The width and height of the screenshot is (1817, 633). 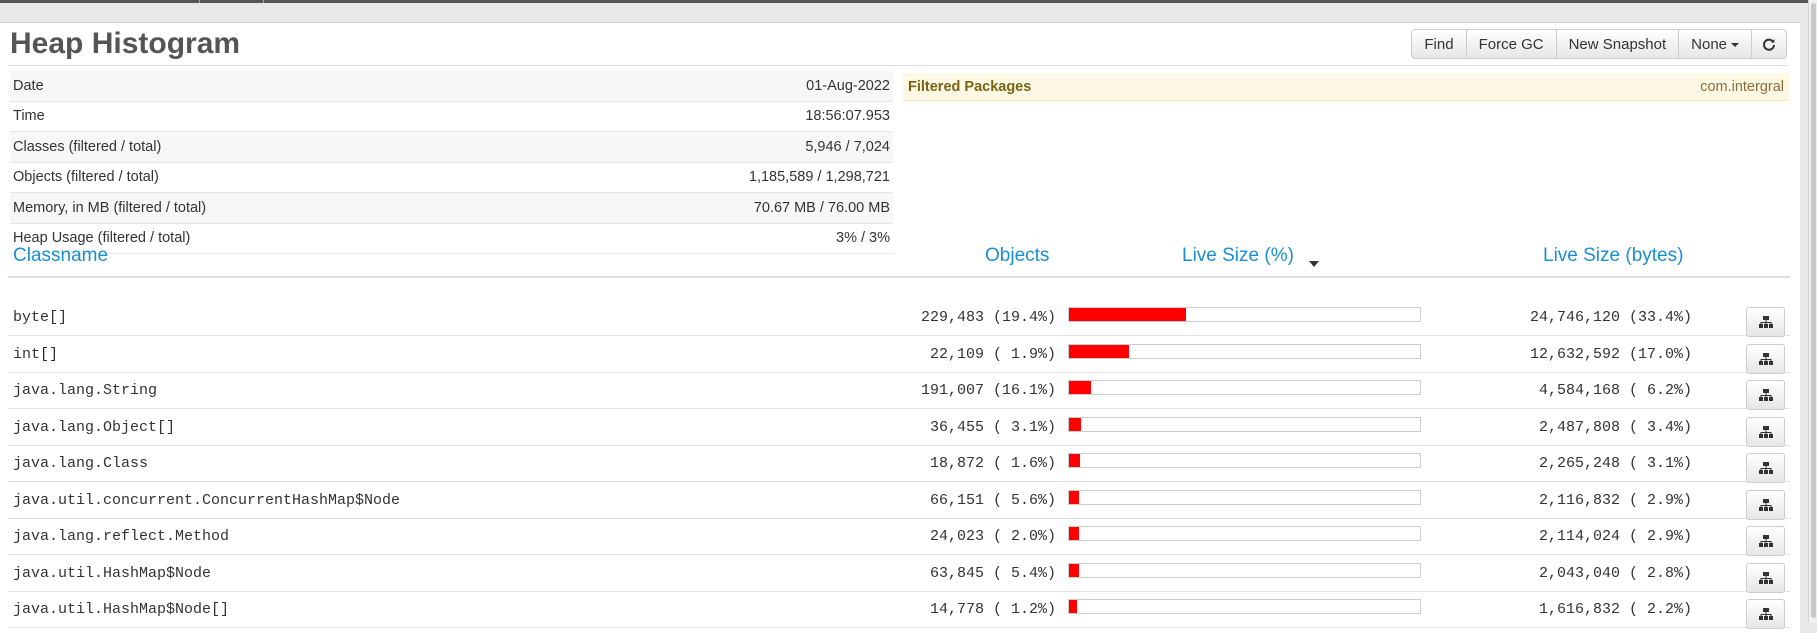 I want to click on column-header-live-size-pct: Live Size (%), so click(x=1238, y=256).